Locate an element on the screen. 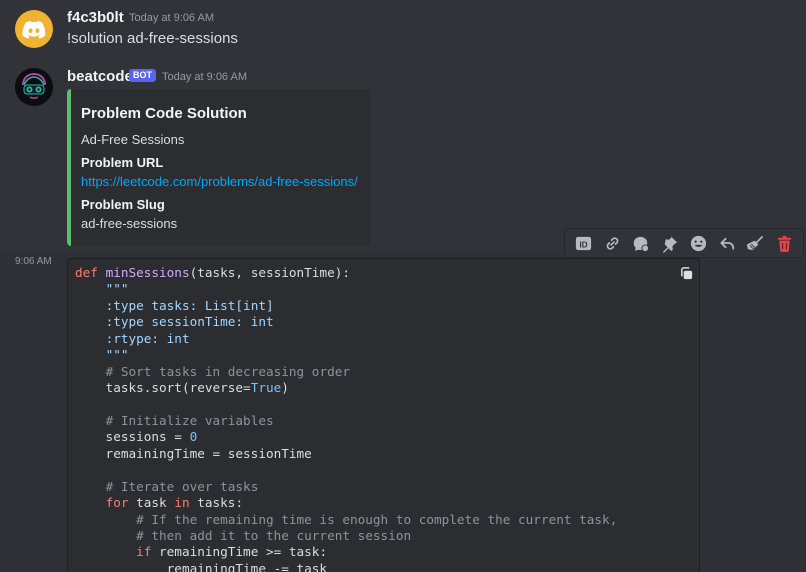 Image resolution: width=806 pixels, height=572 pixels. thread-icon is located at coordinates (642, 244).